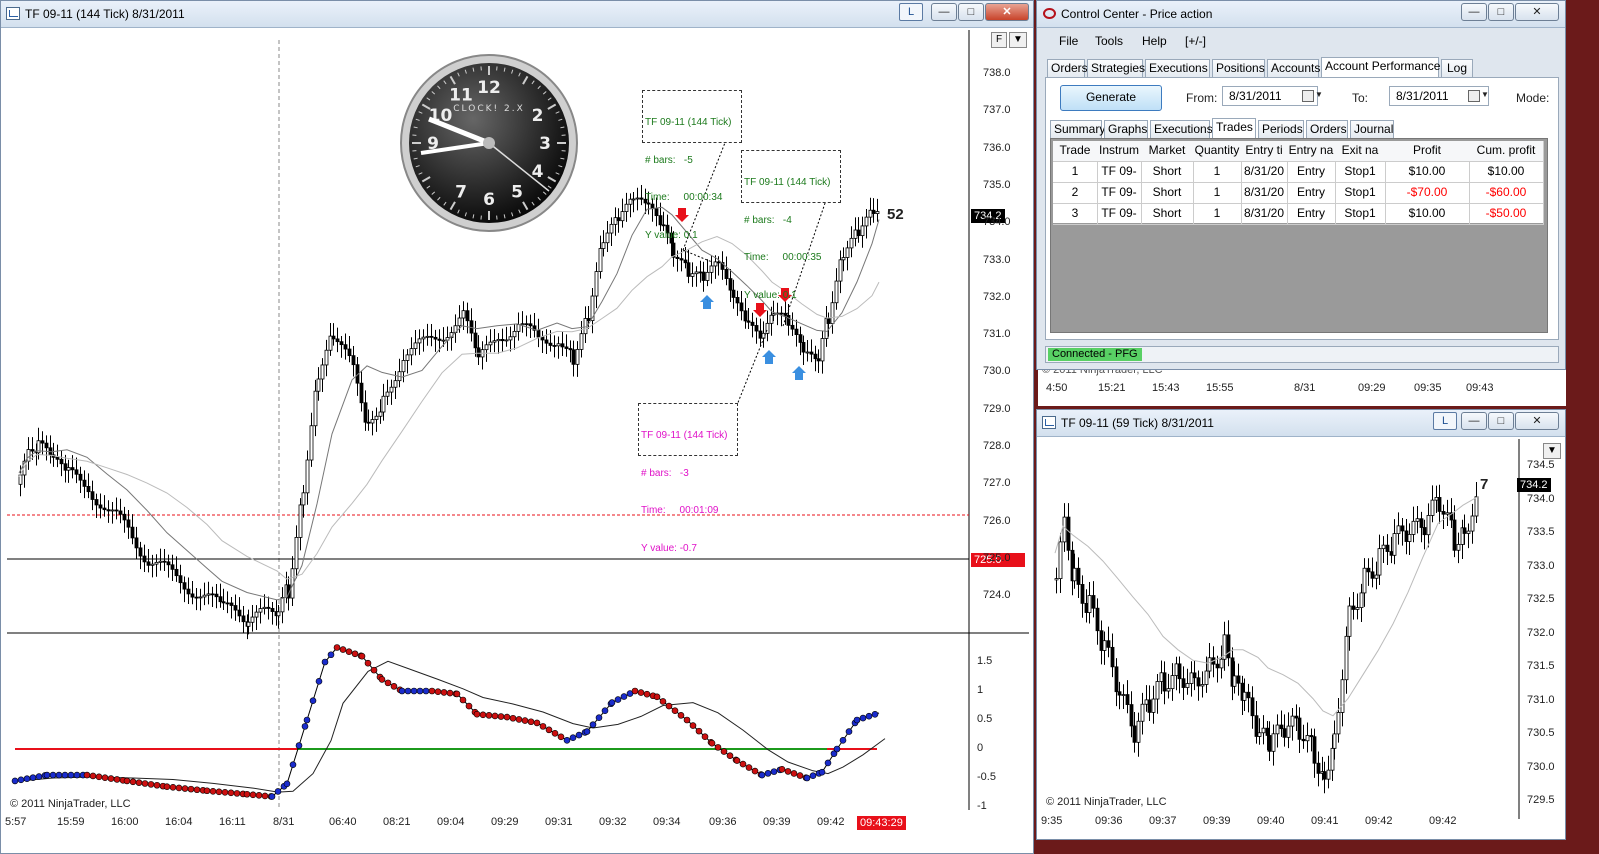 This screenshot has width=1599, height=854. I want to click on main-chart-titlebar: TF 09-11 (144 Tick) 8/31/2011 L — □ ✕, so click(517, 14).